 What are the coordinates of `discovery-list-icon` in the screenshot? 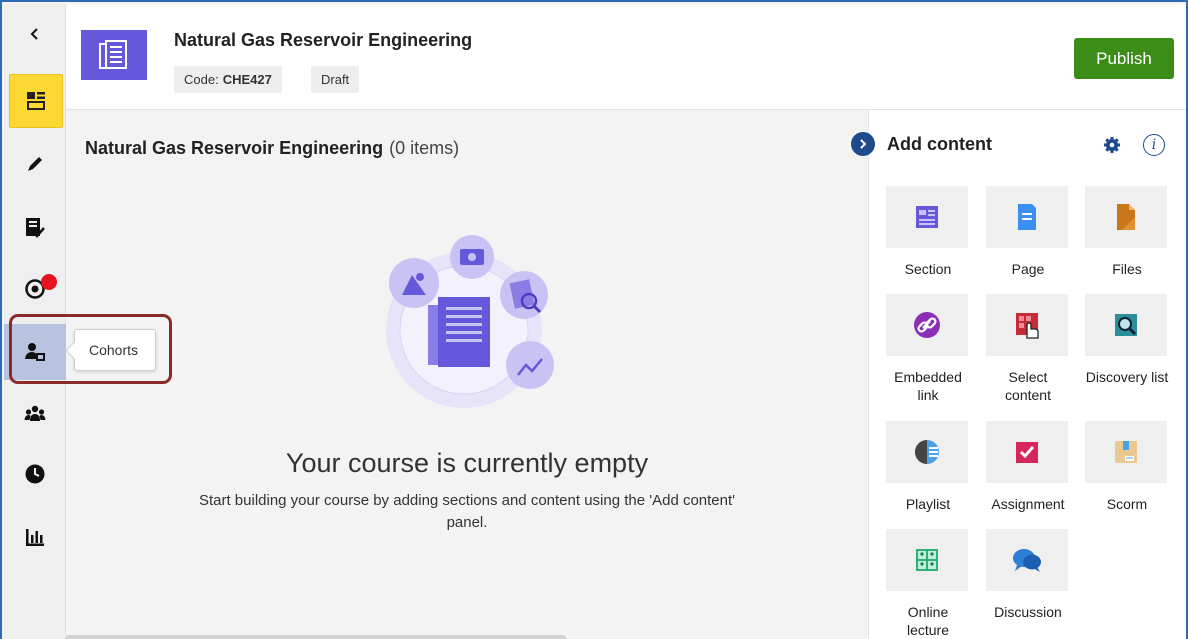 It's located at (1126, 325).